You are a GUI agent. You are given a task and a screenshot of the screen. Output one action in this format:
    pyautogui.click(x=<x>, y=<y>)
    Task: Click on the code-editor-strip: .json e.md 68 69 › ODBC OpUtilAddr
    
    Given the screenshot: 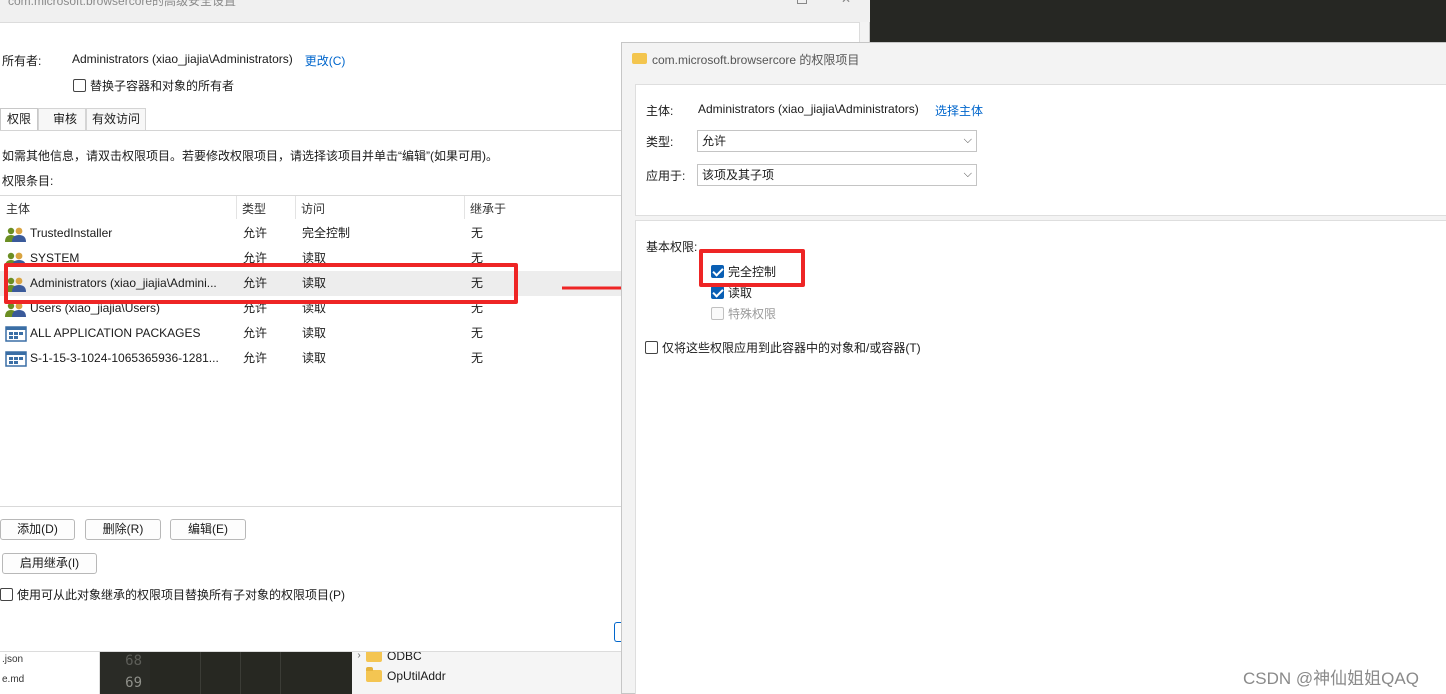 What is the action you would take?
    pyautogui.click(x=311, y=670)
    